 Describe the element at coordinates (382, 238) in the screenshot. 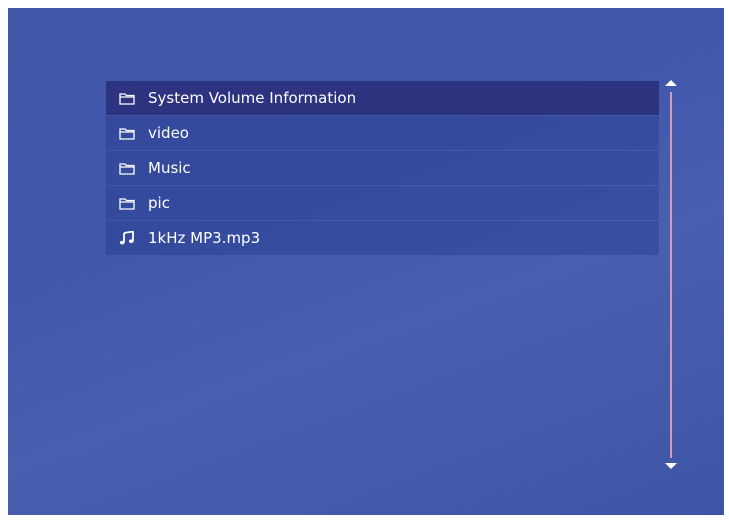

I see `list-item-1khz-mp3: 1kHz MP3.mp3` at that location.